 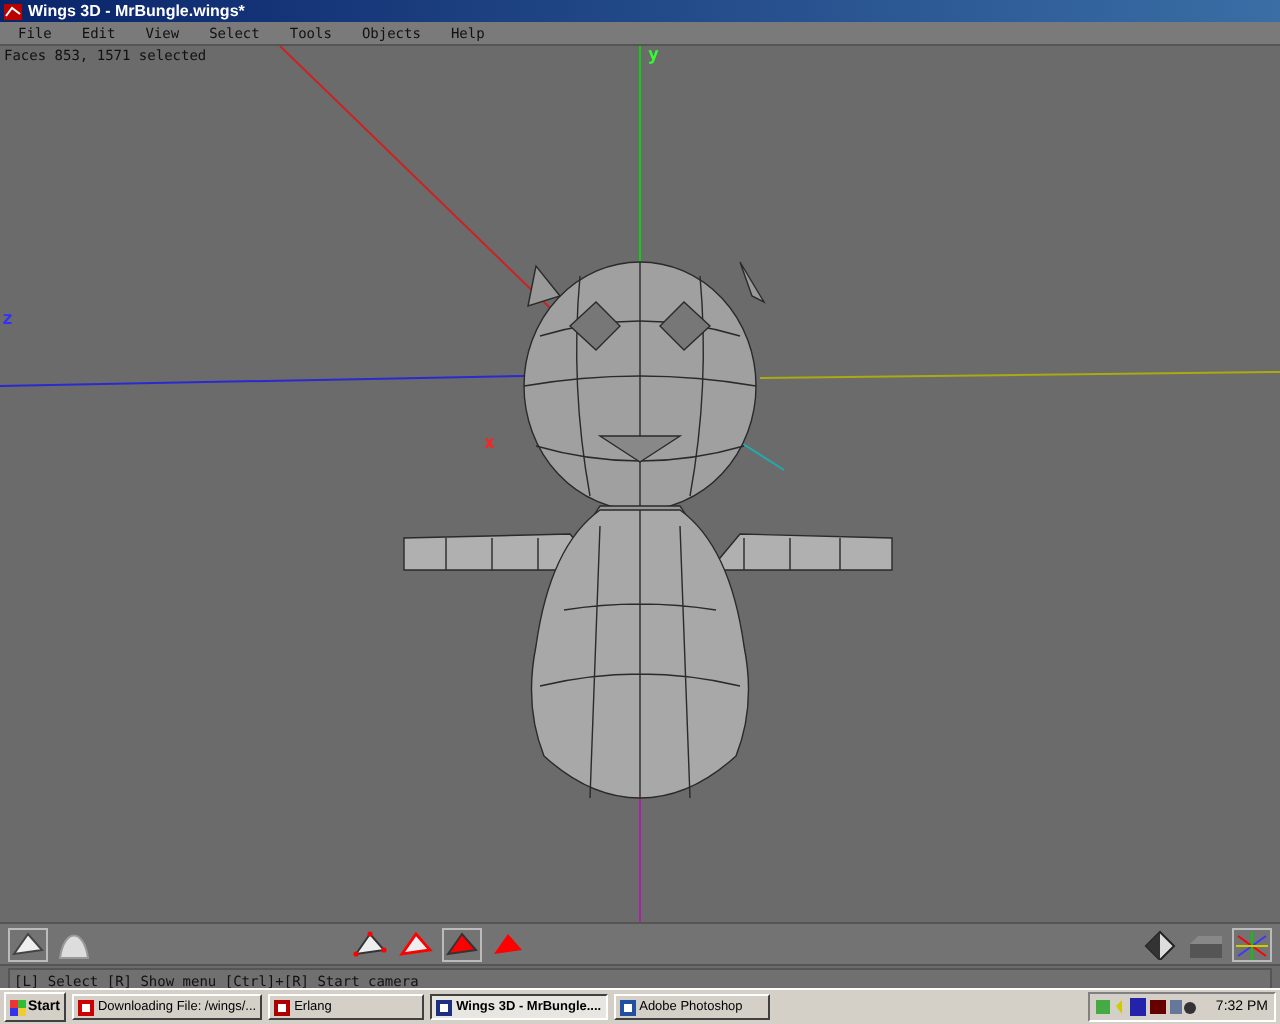 What do you see at coordinates (489, 445) in the screenshot?
I see `axis-label: x` at bounding box center [489, 445].